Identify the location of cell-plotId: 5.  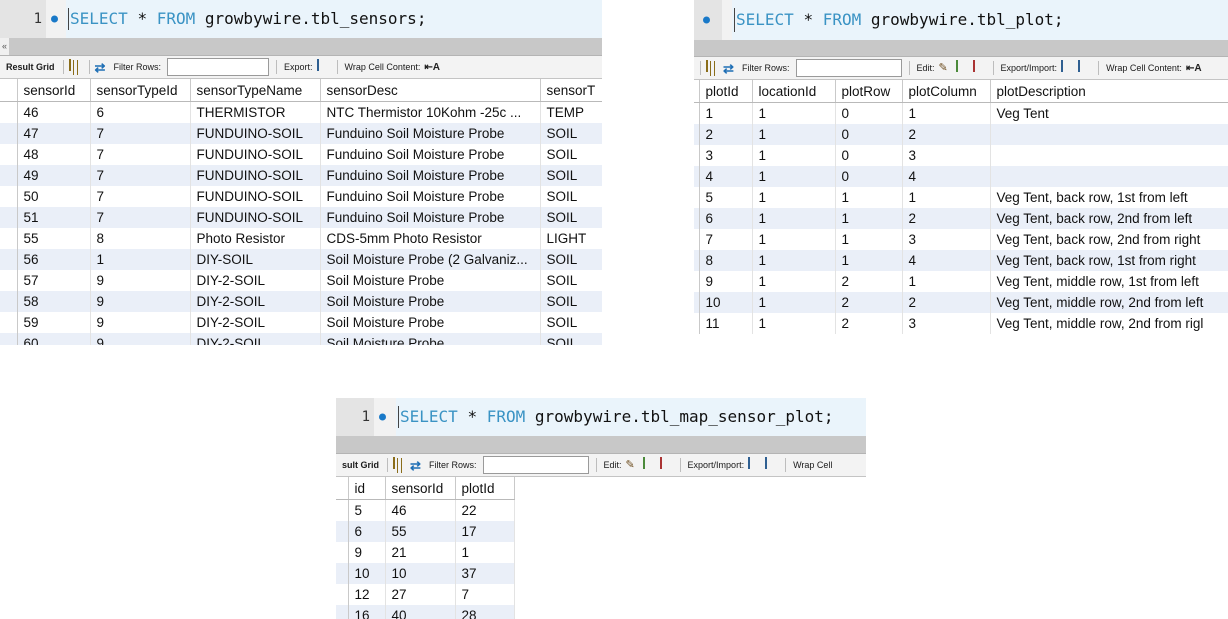
(726, 197).